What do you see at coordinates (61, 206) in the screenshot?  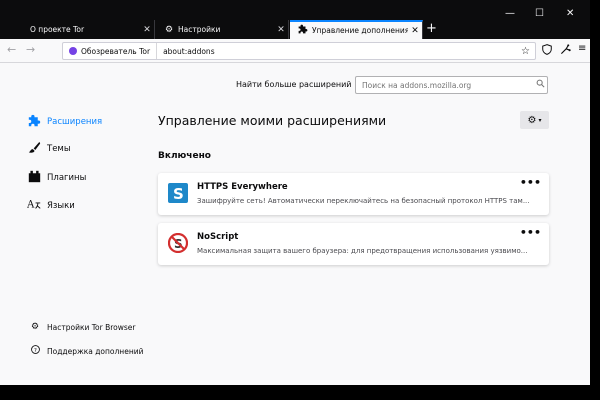 I see `sidebar-item-label: Языки` at bounding box center [61, 206].